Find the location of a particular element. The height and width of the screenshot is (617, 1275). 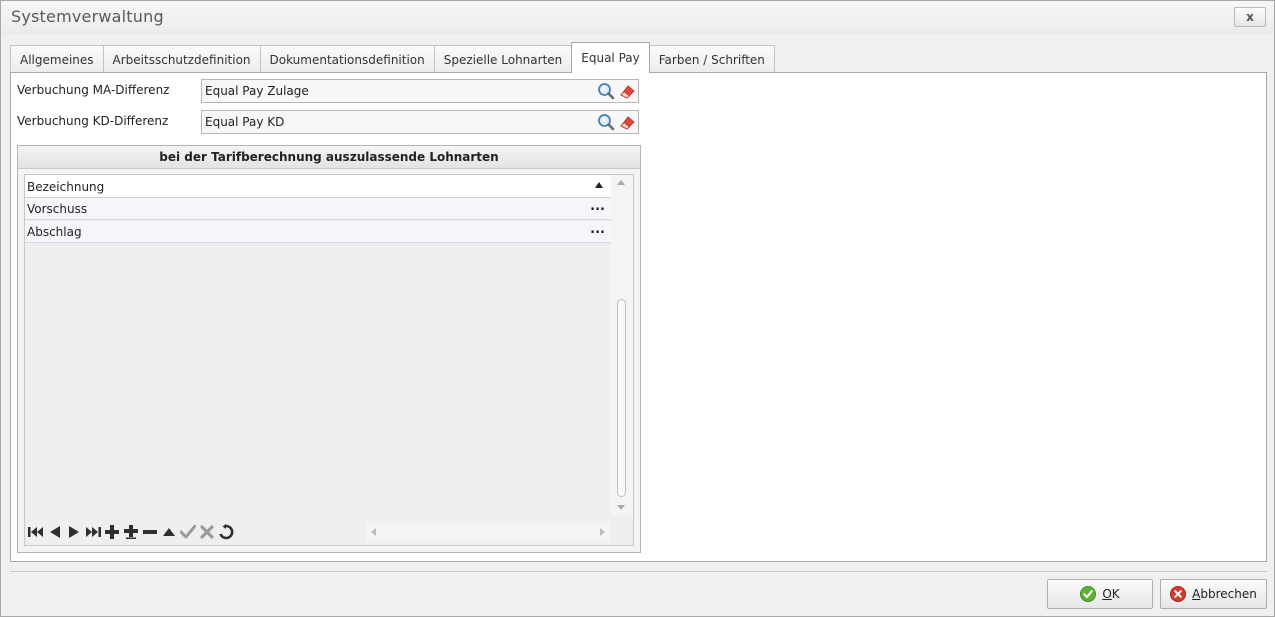

ma-clear-button is located at coordinates (626, 91).